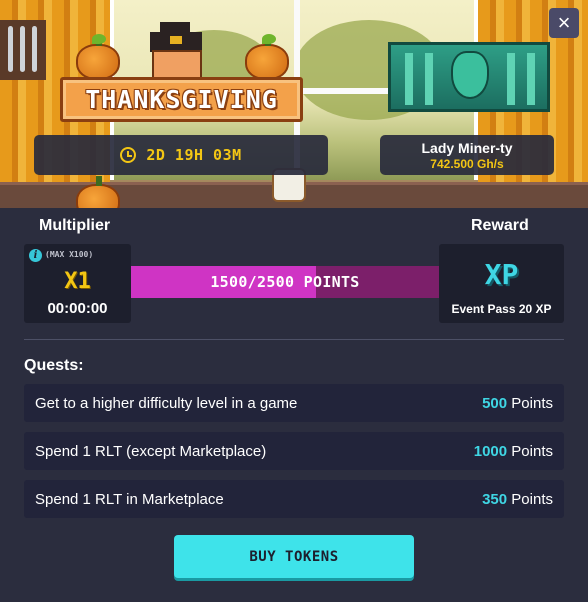  I want to click on multiplier-value: X1, so click(77, 281).